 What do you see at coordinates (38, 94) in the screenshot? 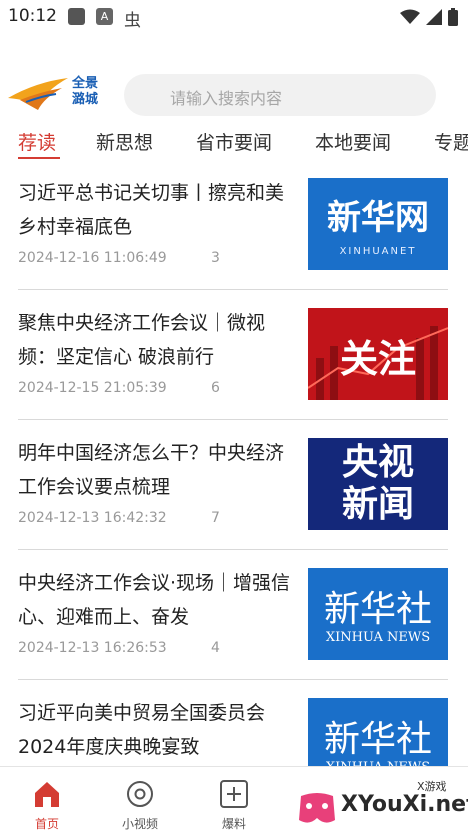
I see `logo-wing-icon` at bounding box center [38, 94].